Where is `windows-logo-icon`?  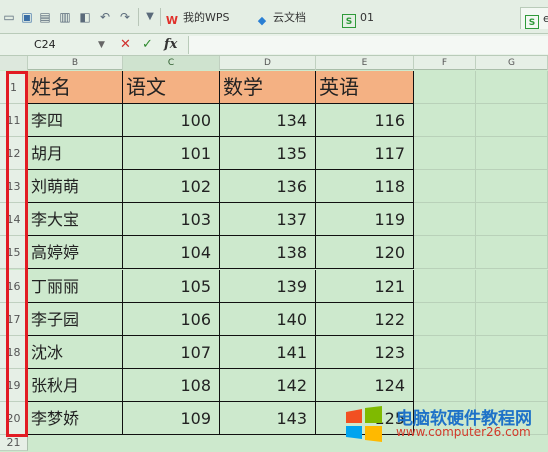 windows-logo-icon is located at coordinates (364, 424).